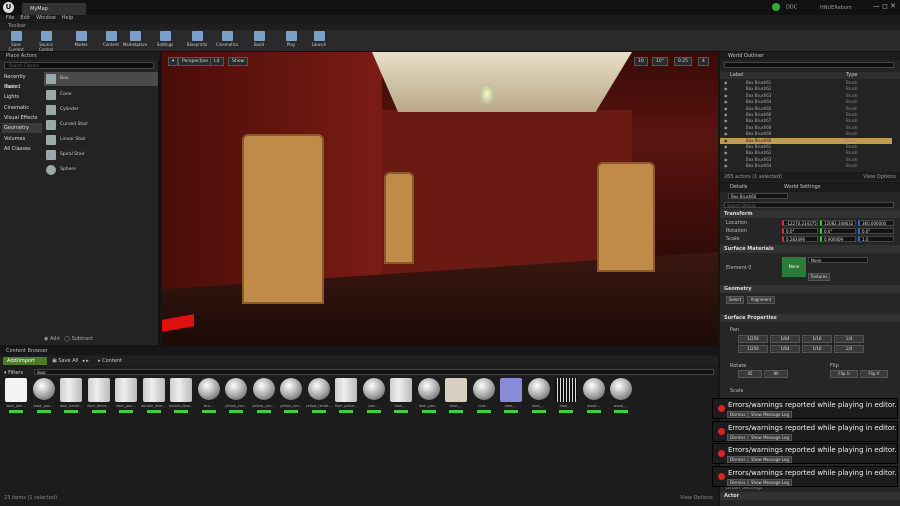  What do you see at coordinates (79, 65) in the screenshot?
I see `search-classes-input: Search Classes` at bounding box center [79, 65].